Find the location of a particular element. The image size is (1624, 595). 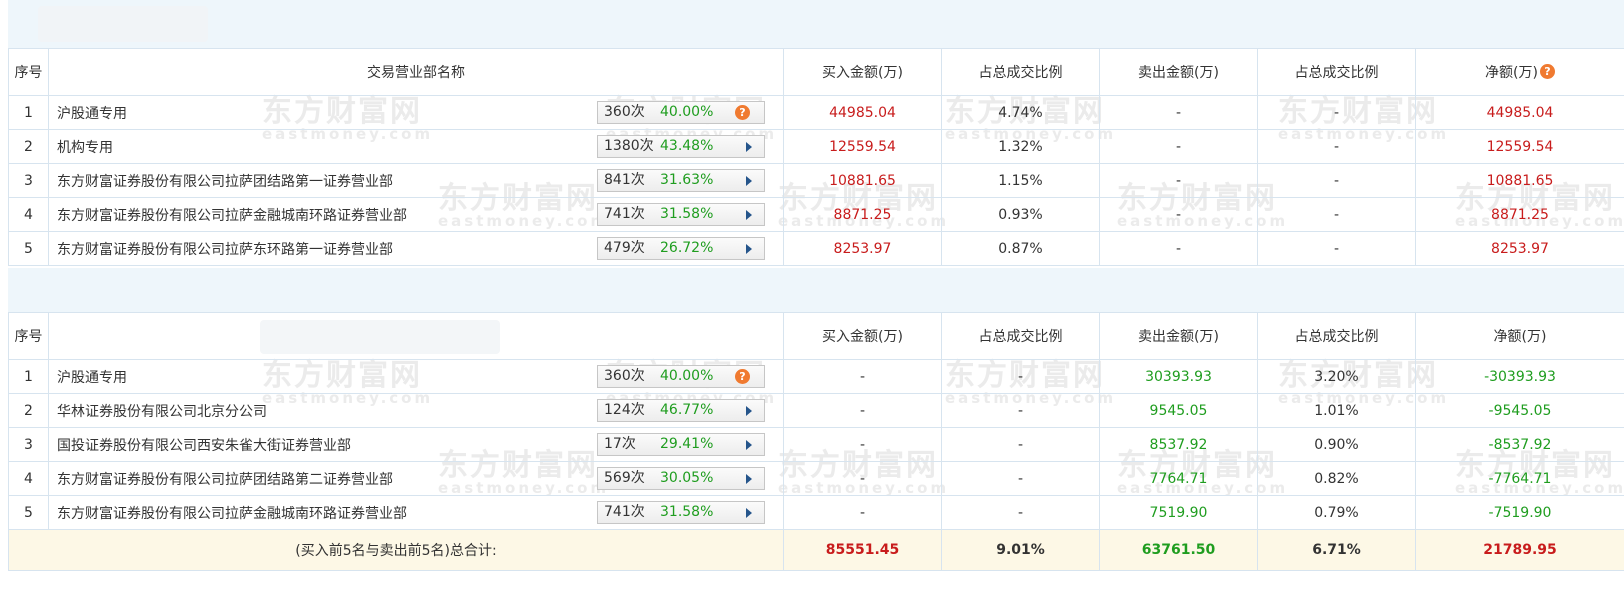

net-amount: -8537.92 is located at coordinates (1519, 444).